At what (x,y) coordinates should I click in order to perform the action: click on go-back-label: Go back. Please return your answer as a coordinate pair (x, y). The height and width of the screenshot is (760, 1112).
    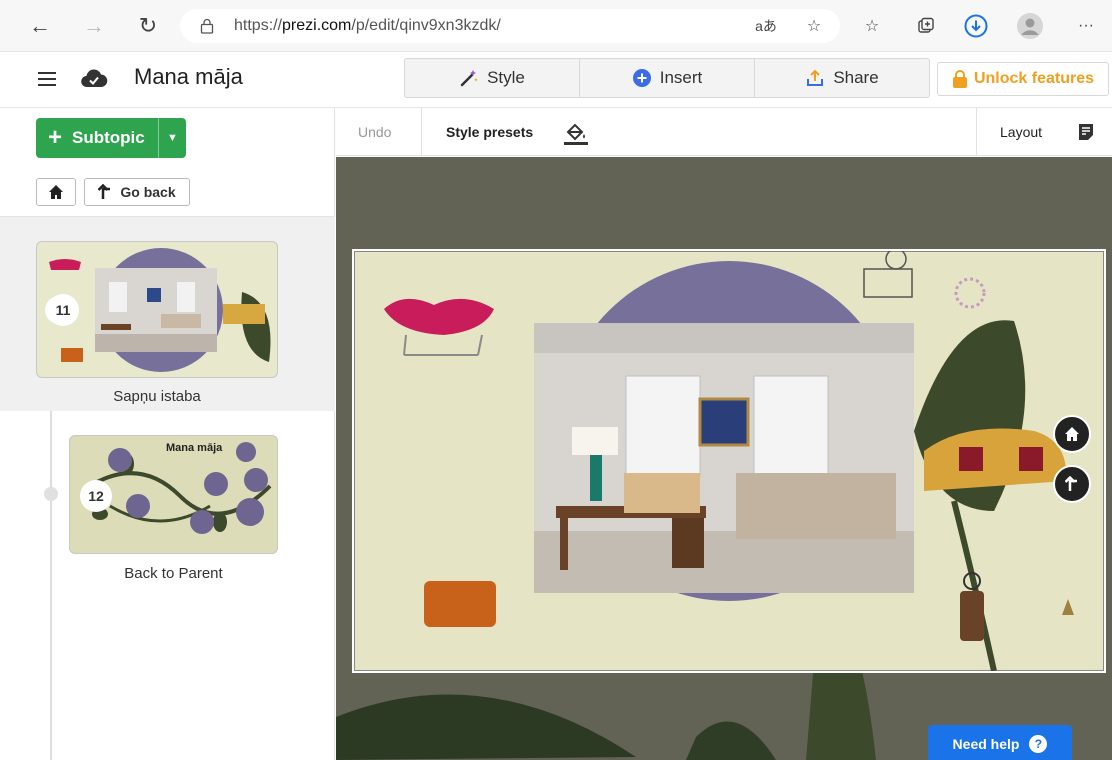
    Looking at the image, I should click on (148, 192).